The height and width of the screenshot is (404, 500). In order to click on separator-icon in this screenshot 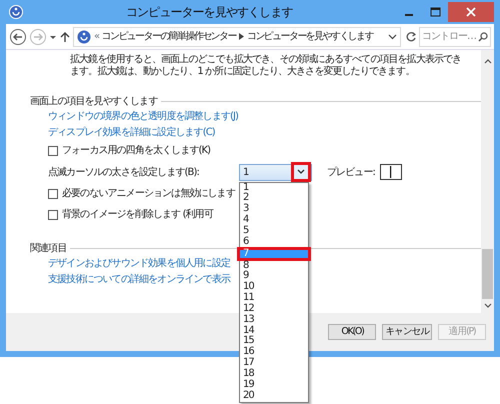, I will do `click(241, 36)`.